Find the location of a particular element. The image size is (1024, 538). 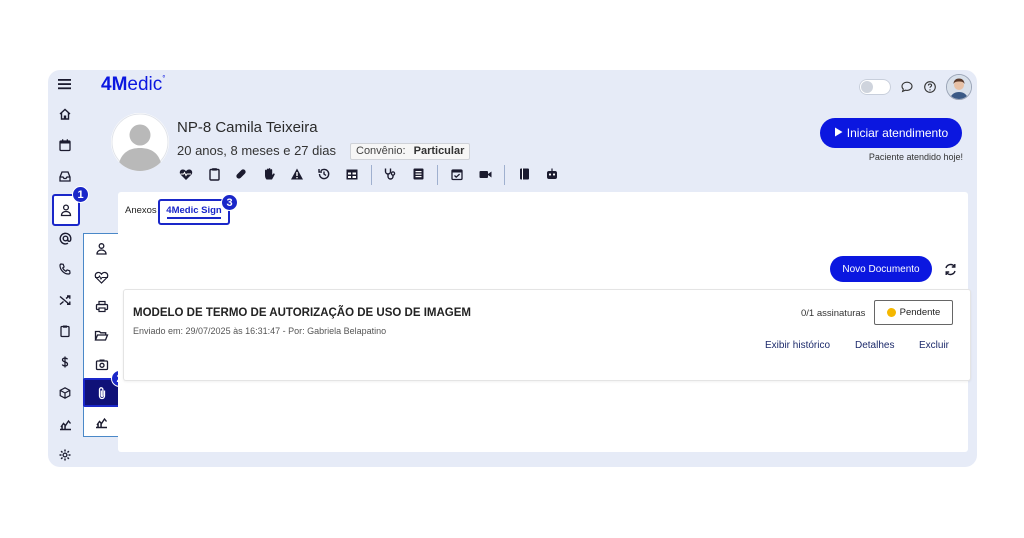

history-icon is located at coordinates (324, 174).